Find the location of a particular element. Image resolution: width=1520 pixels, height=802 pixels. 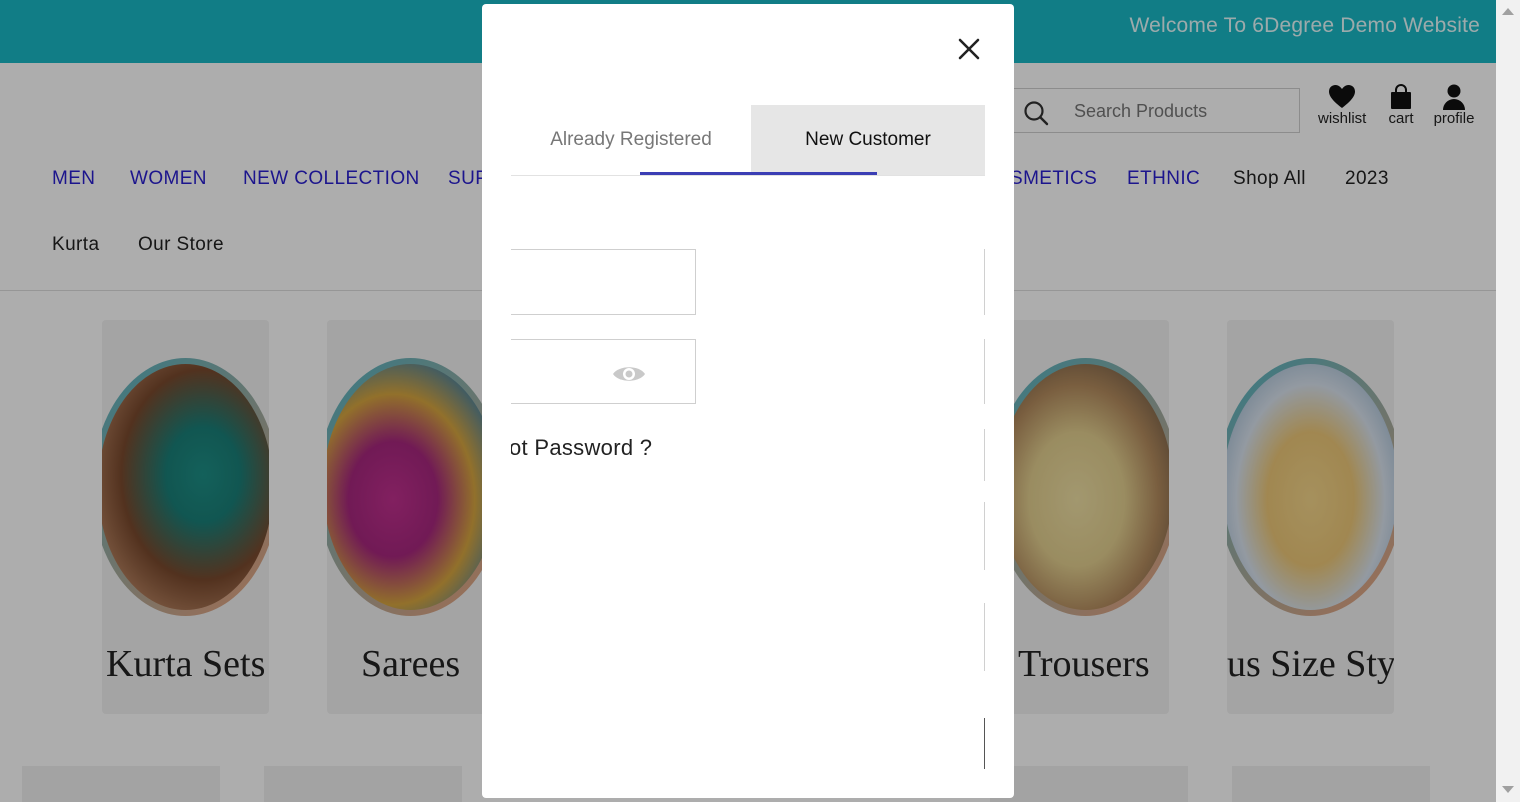

close-icon is located at coordinates (969, 49).